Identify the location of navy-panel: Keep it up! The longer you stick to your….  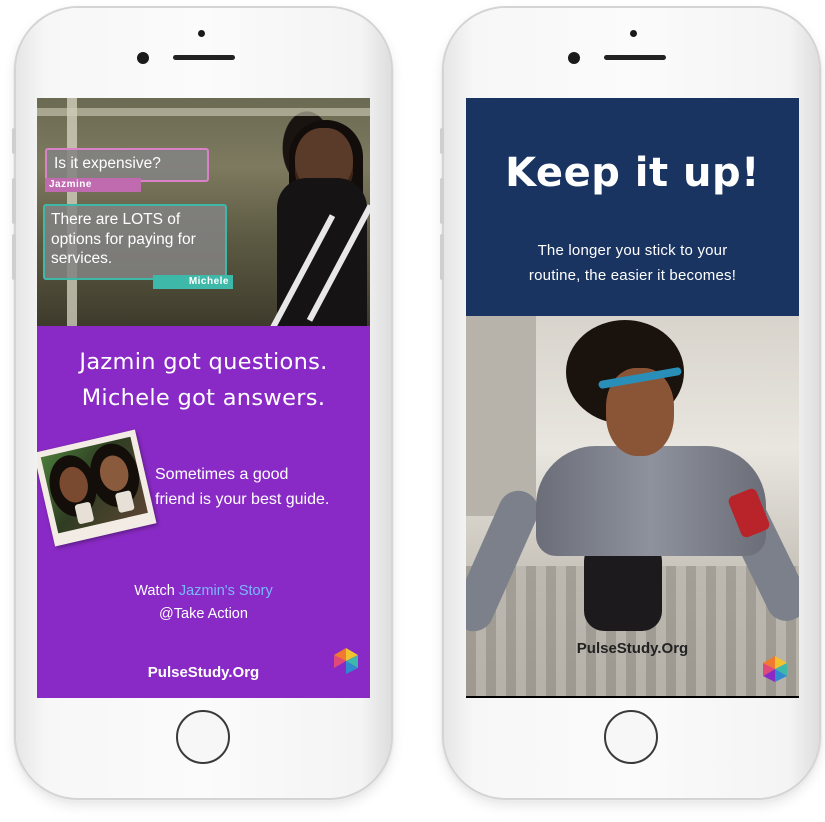
(632, 207).